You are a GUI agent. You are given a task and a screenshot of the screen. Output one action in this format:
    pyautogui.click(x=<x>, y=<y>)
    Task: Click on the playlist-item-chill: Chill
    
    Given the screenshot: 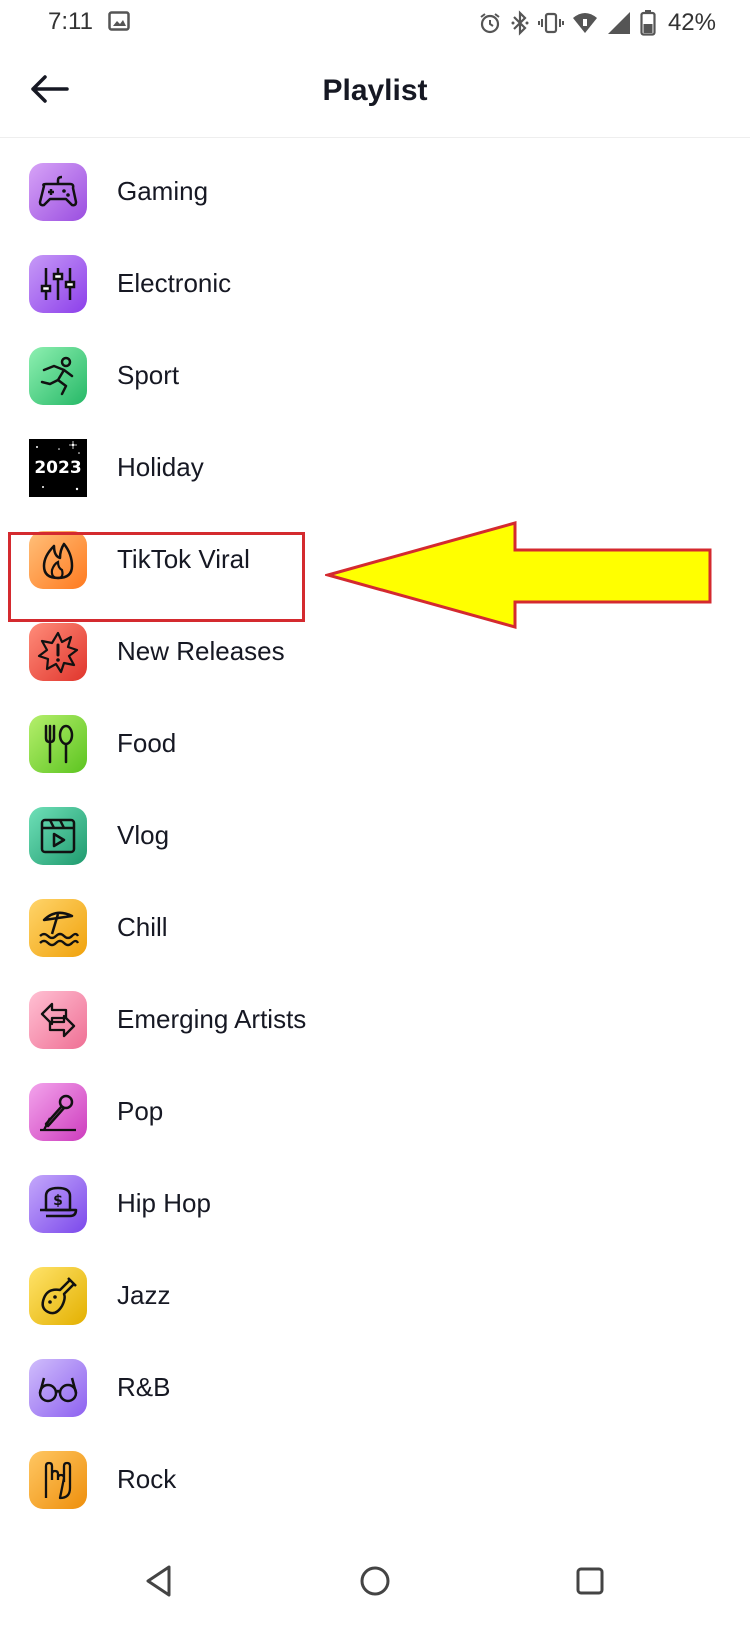 What is the action you would take?
    pyautogui.click(x=375, y=927)
    